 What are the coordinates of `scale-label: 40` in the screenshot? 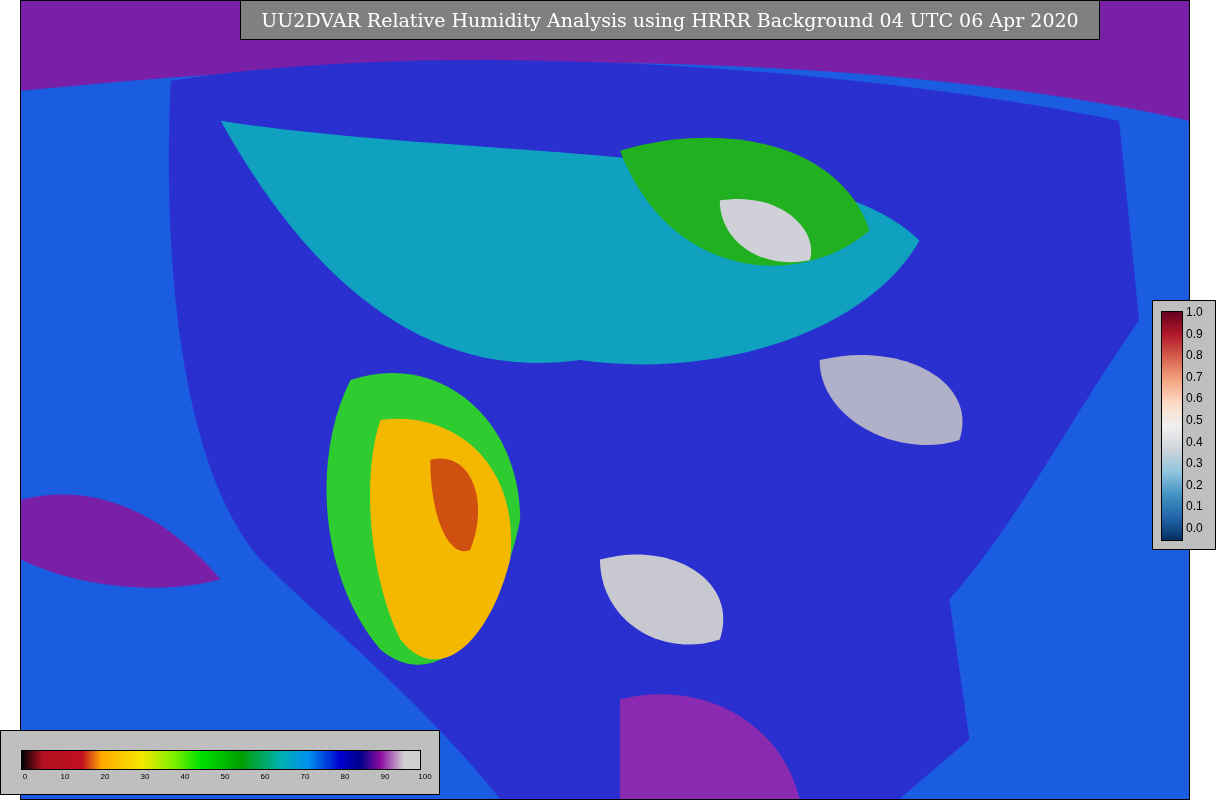 It's located at (185, 777).